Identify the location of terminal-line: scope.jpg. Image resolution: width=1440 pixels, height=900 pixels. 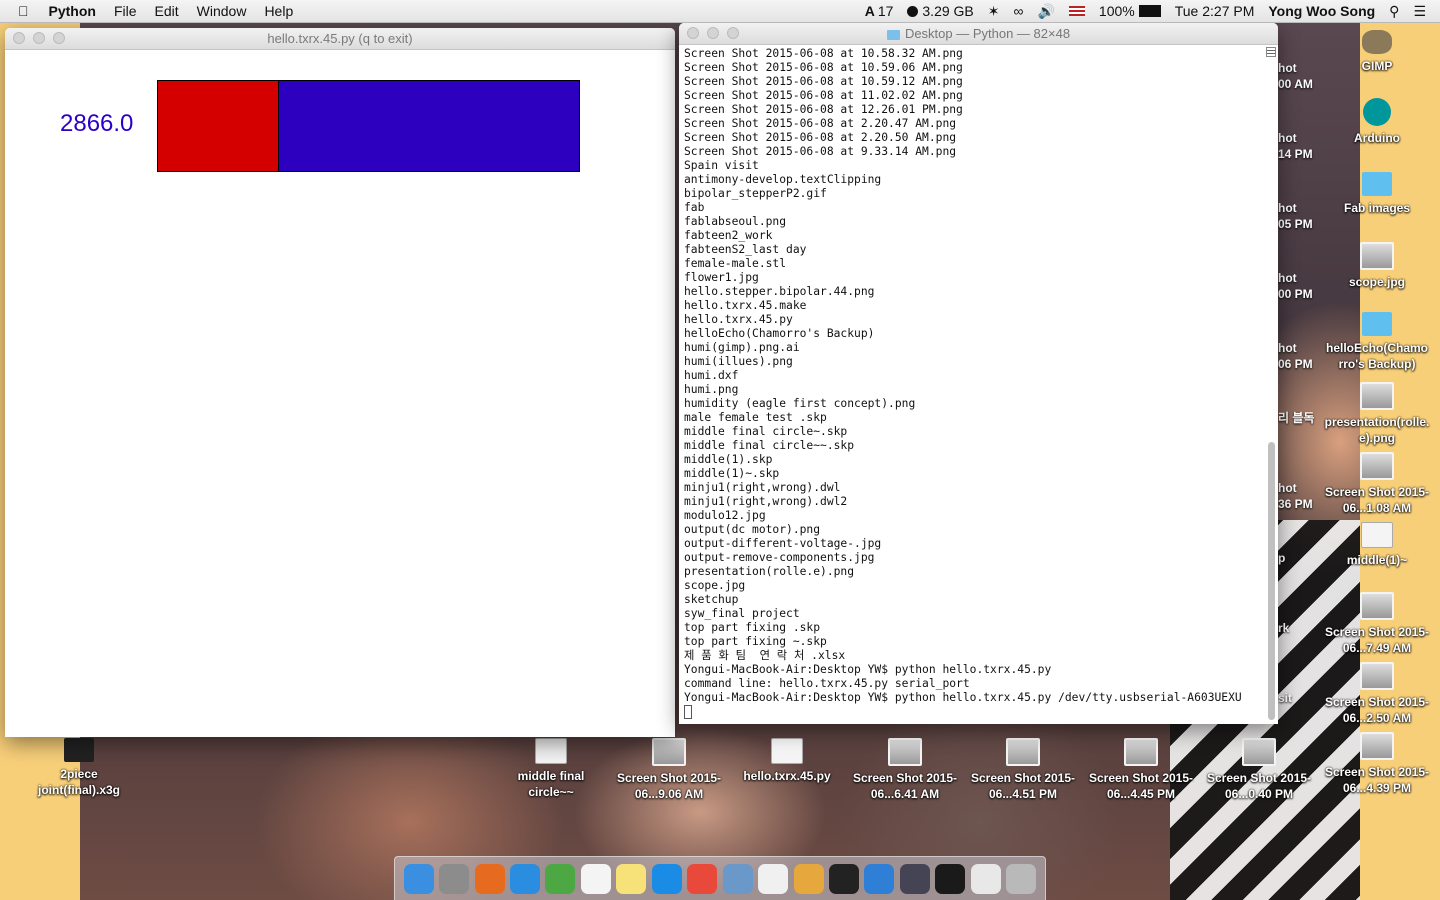
(715, 585).